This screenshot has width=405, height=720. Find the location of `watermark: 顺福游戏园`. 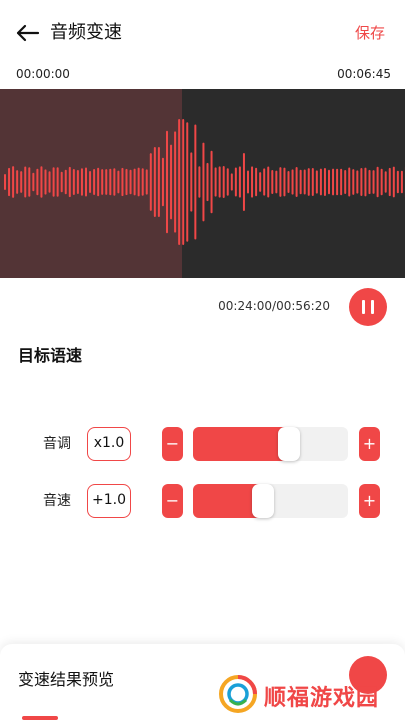

watermark: 顺福游戏园 is located at coordinates (306, 694).